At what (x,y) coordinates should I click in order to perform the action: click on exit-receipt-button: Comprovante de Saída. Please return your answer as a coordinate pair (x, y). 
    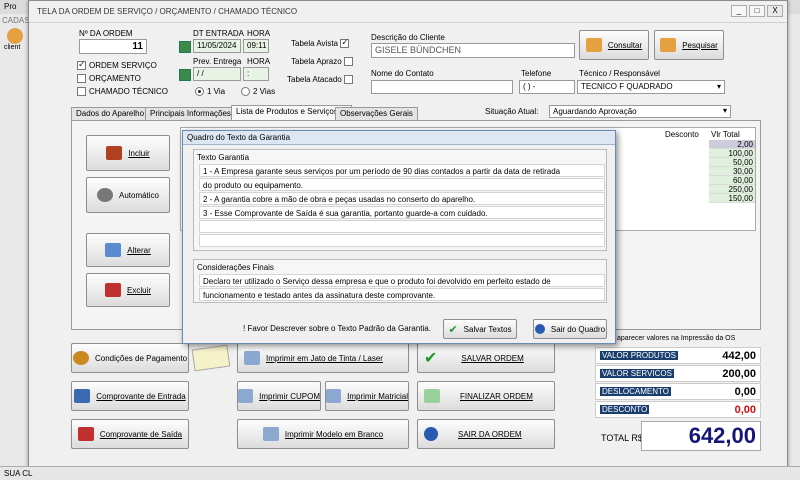
    Looking at the image, I should click on (130, 434).